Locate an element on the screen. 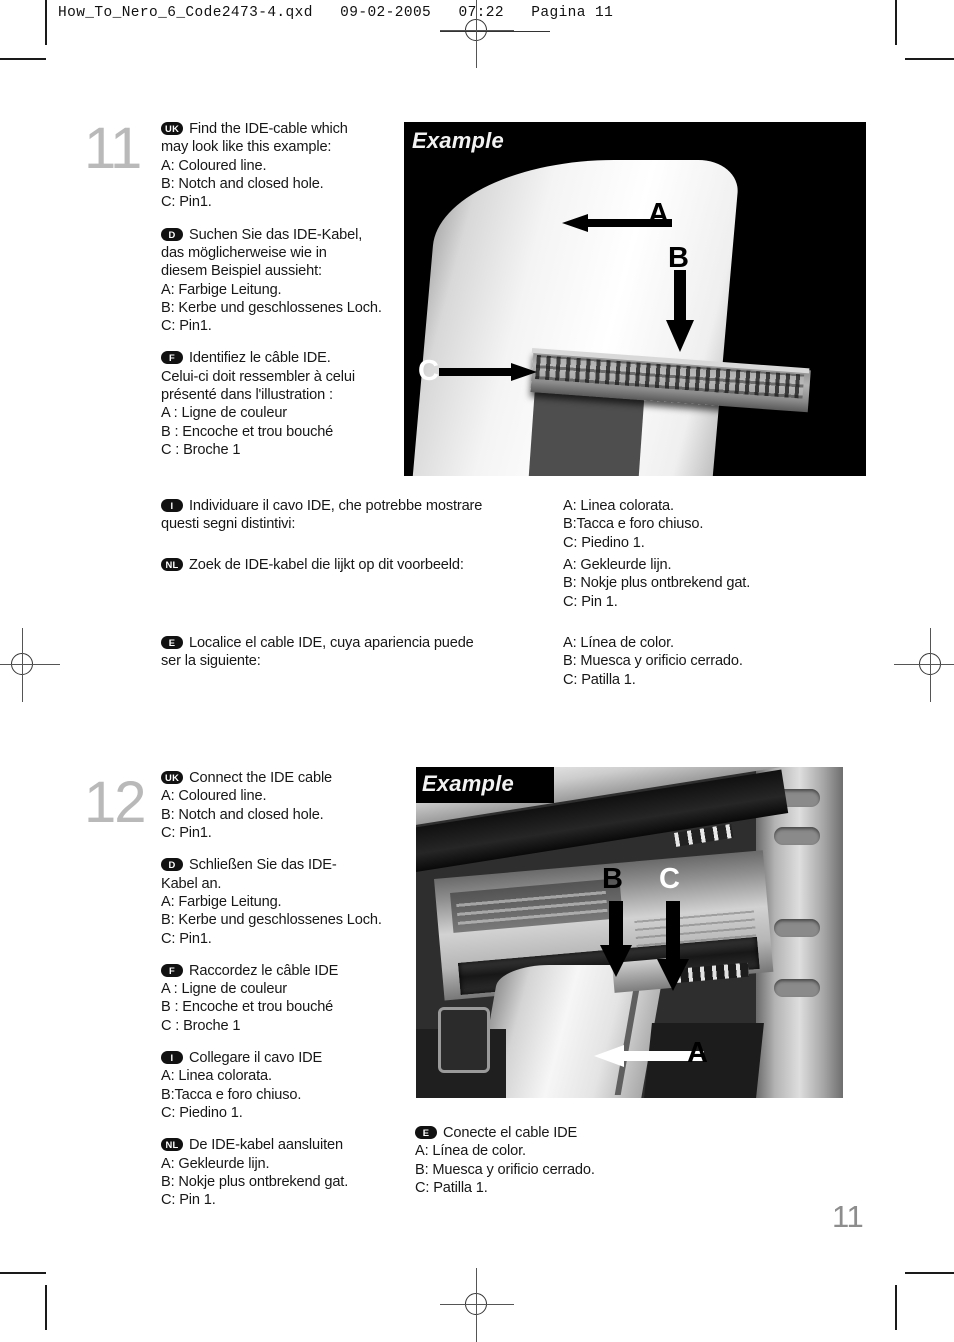 Image resolution: width=954 pixels, height=1342 pixels. crop-mark-bottom-right-horizontal is located at coordinates (929, 1273).